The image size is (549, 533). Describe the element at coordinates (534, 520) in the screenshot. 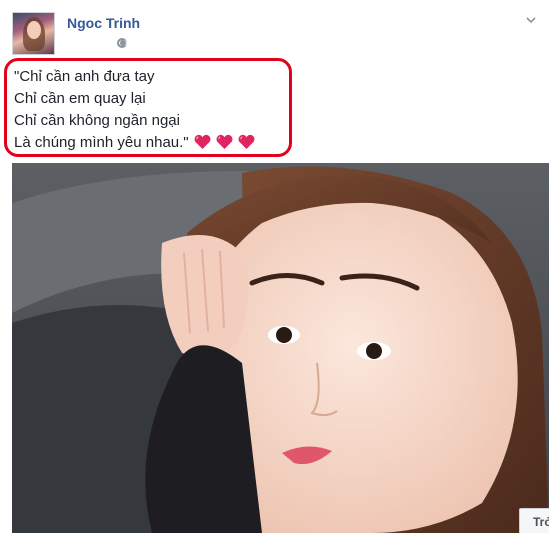

I see `photo-back-button: Trở` at that location.